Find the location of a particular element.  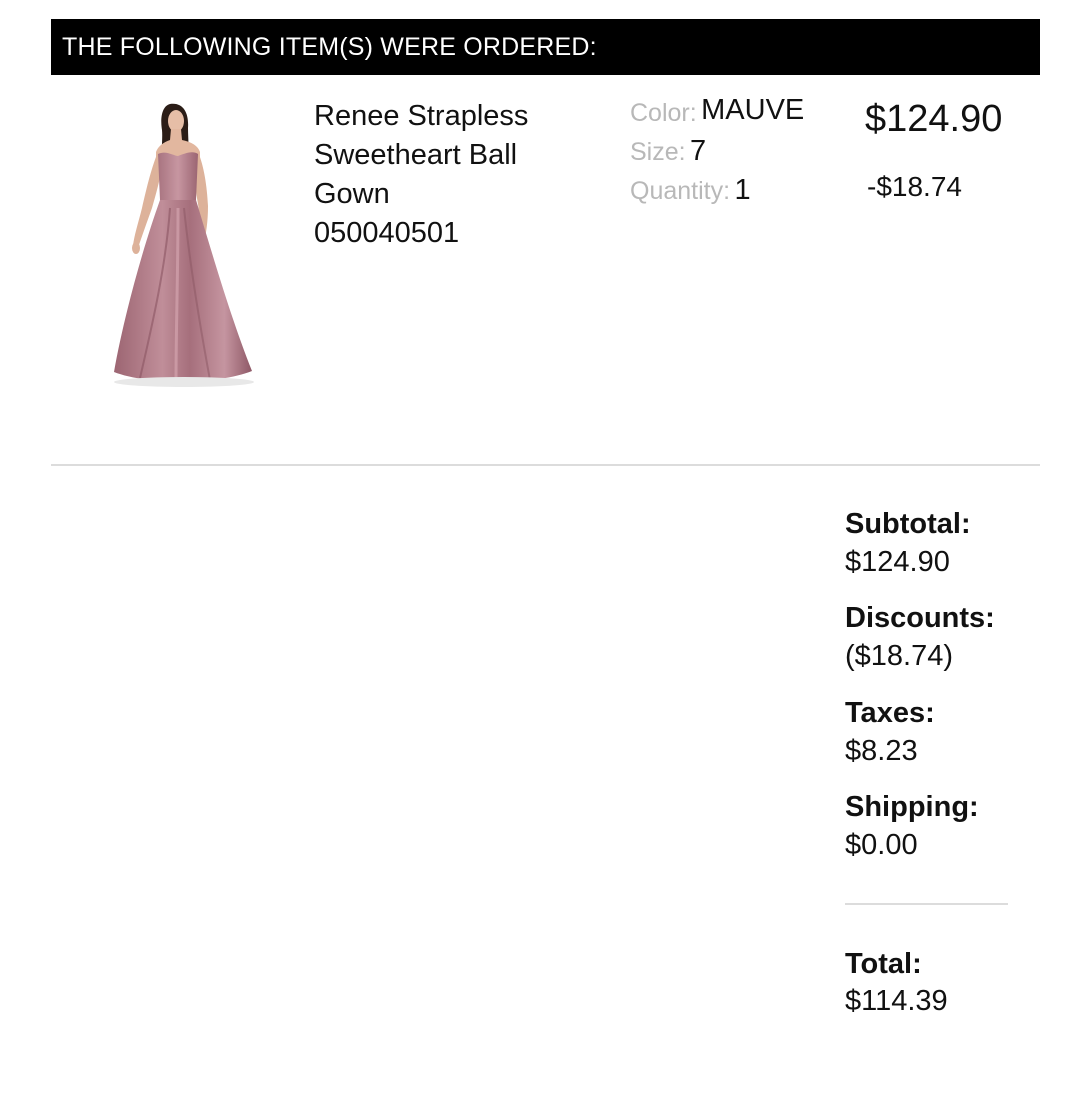

attribute-quantity: Quantity: 1 is located at coordinates (717, 193).